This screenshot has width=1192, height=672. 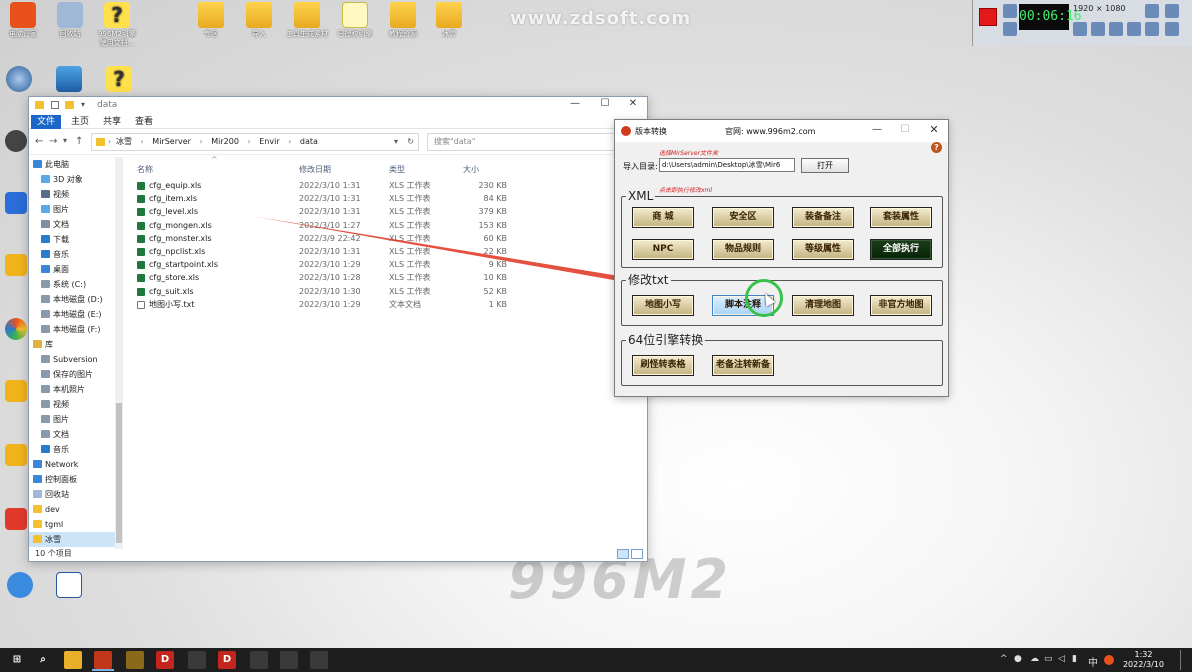 What do you see at coordinates (259, 20) in the screenshot?
I see `desktop-icon-folder-import: 导入` at bounding box center [259, 20].